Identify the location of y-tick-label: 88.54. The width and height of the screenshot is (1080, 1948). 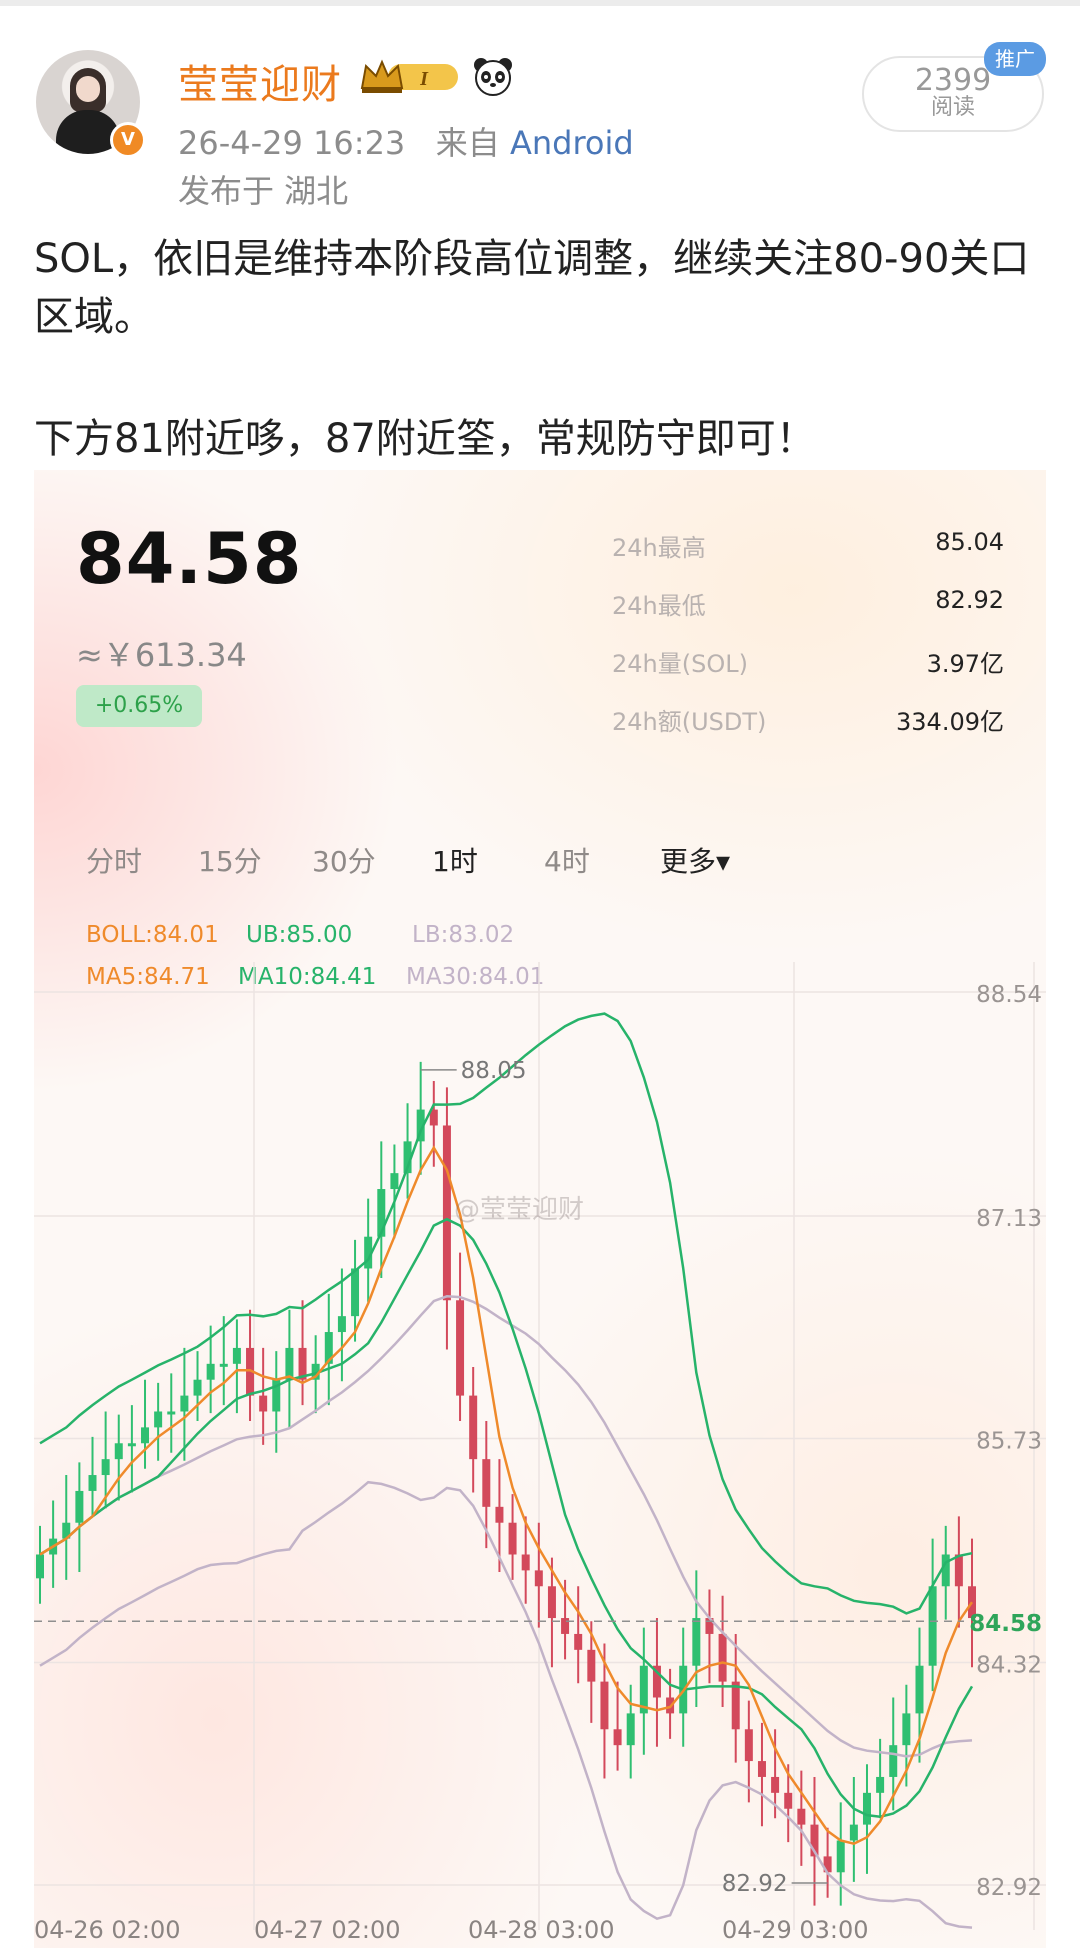
(1009, 995).